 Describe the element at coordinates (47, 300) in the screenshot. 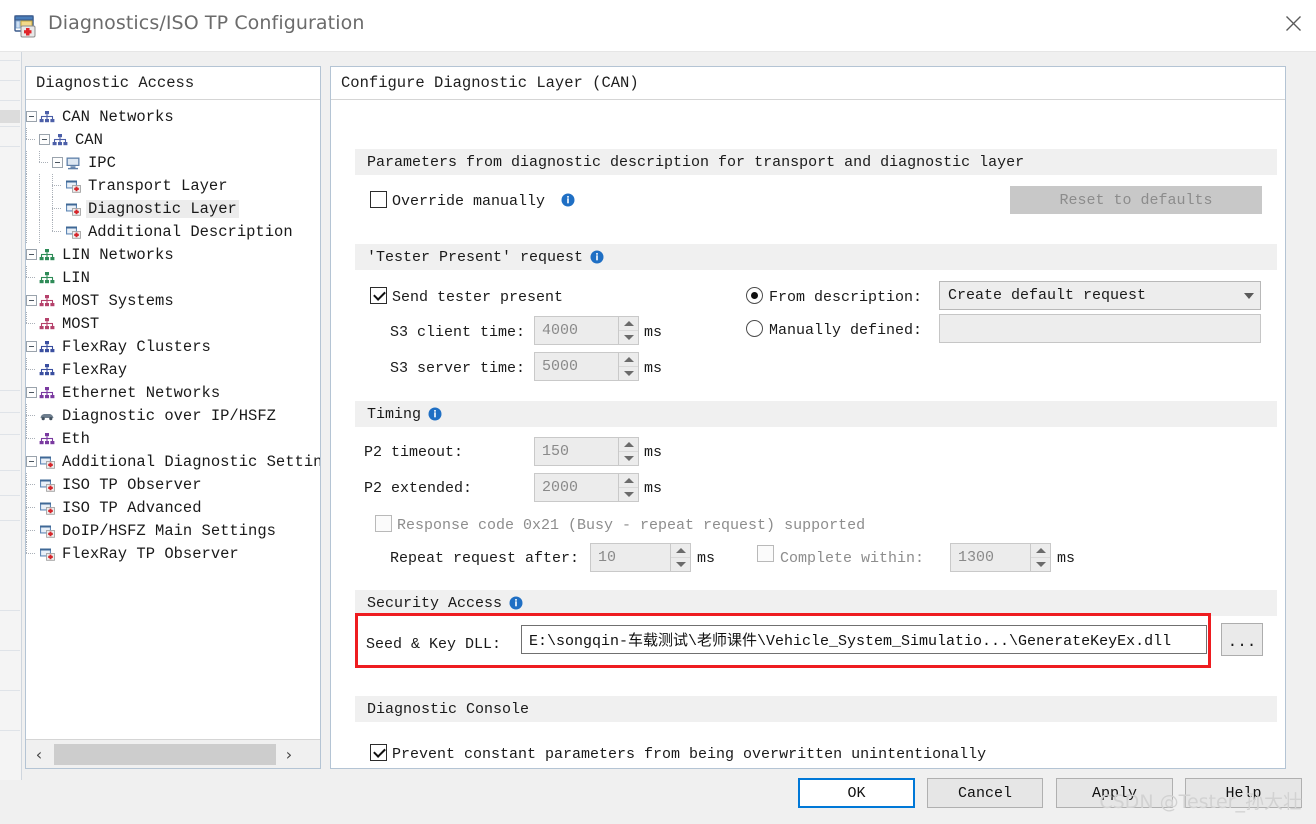

I see `most-bus-icon` at that location.